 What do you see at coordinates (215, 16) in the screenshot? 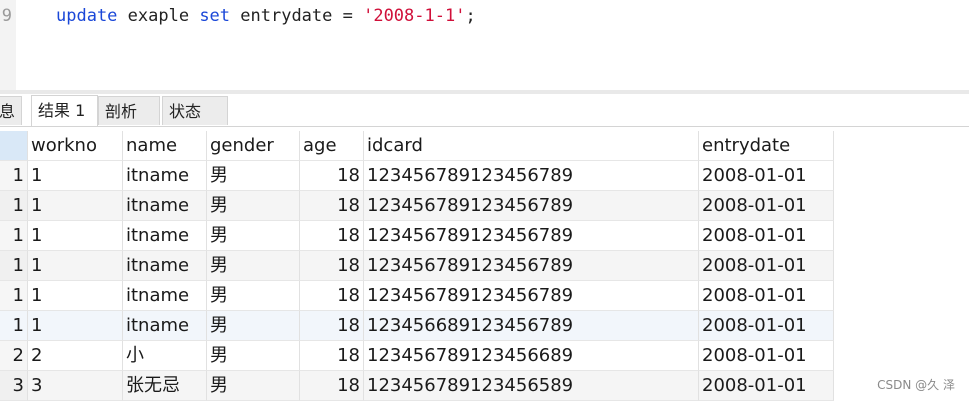
I see `keyword-set: set` at bounding box center [215, 16].